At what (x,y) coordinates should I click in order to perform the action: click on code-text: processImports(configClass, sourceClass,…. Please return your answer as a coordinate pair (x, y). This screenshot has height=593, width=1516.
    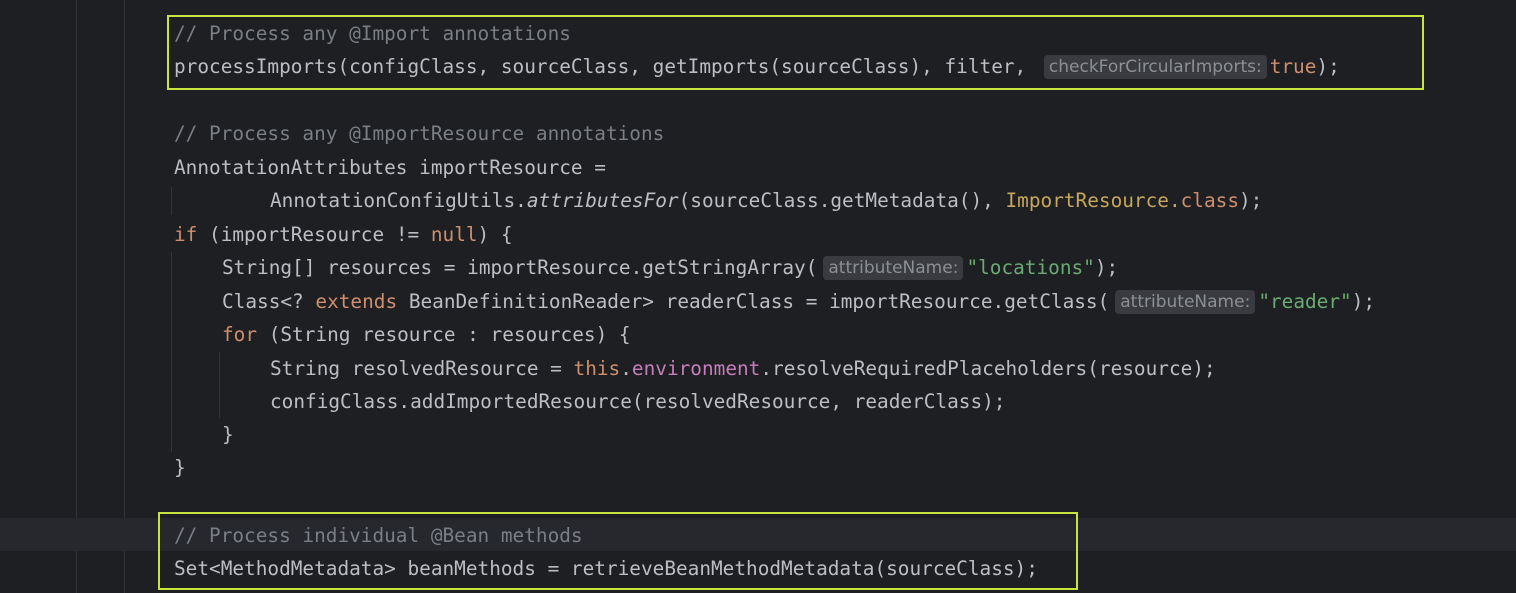
    Looking at the image, I should click on (606, 66).